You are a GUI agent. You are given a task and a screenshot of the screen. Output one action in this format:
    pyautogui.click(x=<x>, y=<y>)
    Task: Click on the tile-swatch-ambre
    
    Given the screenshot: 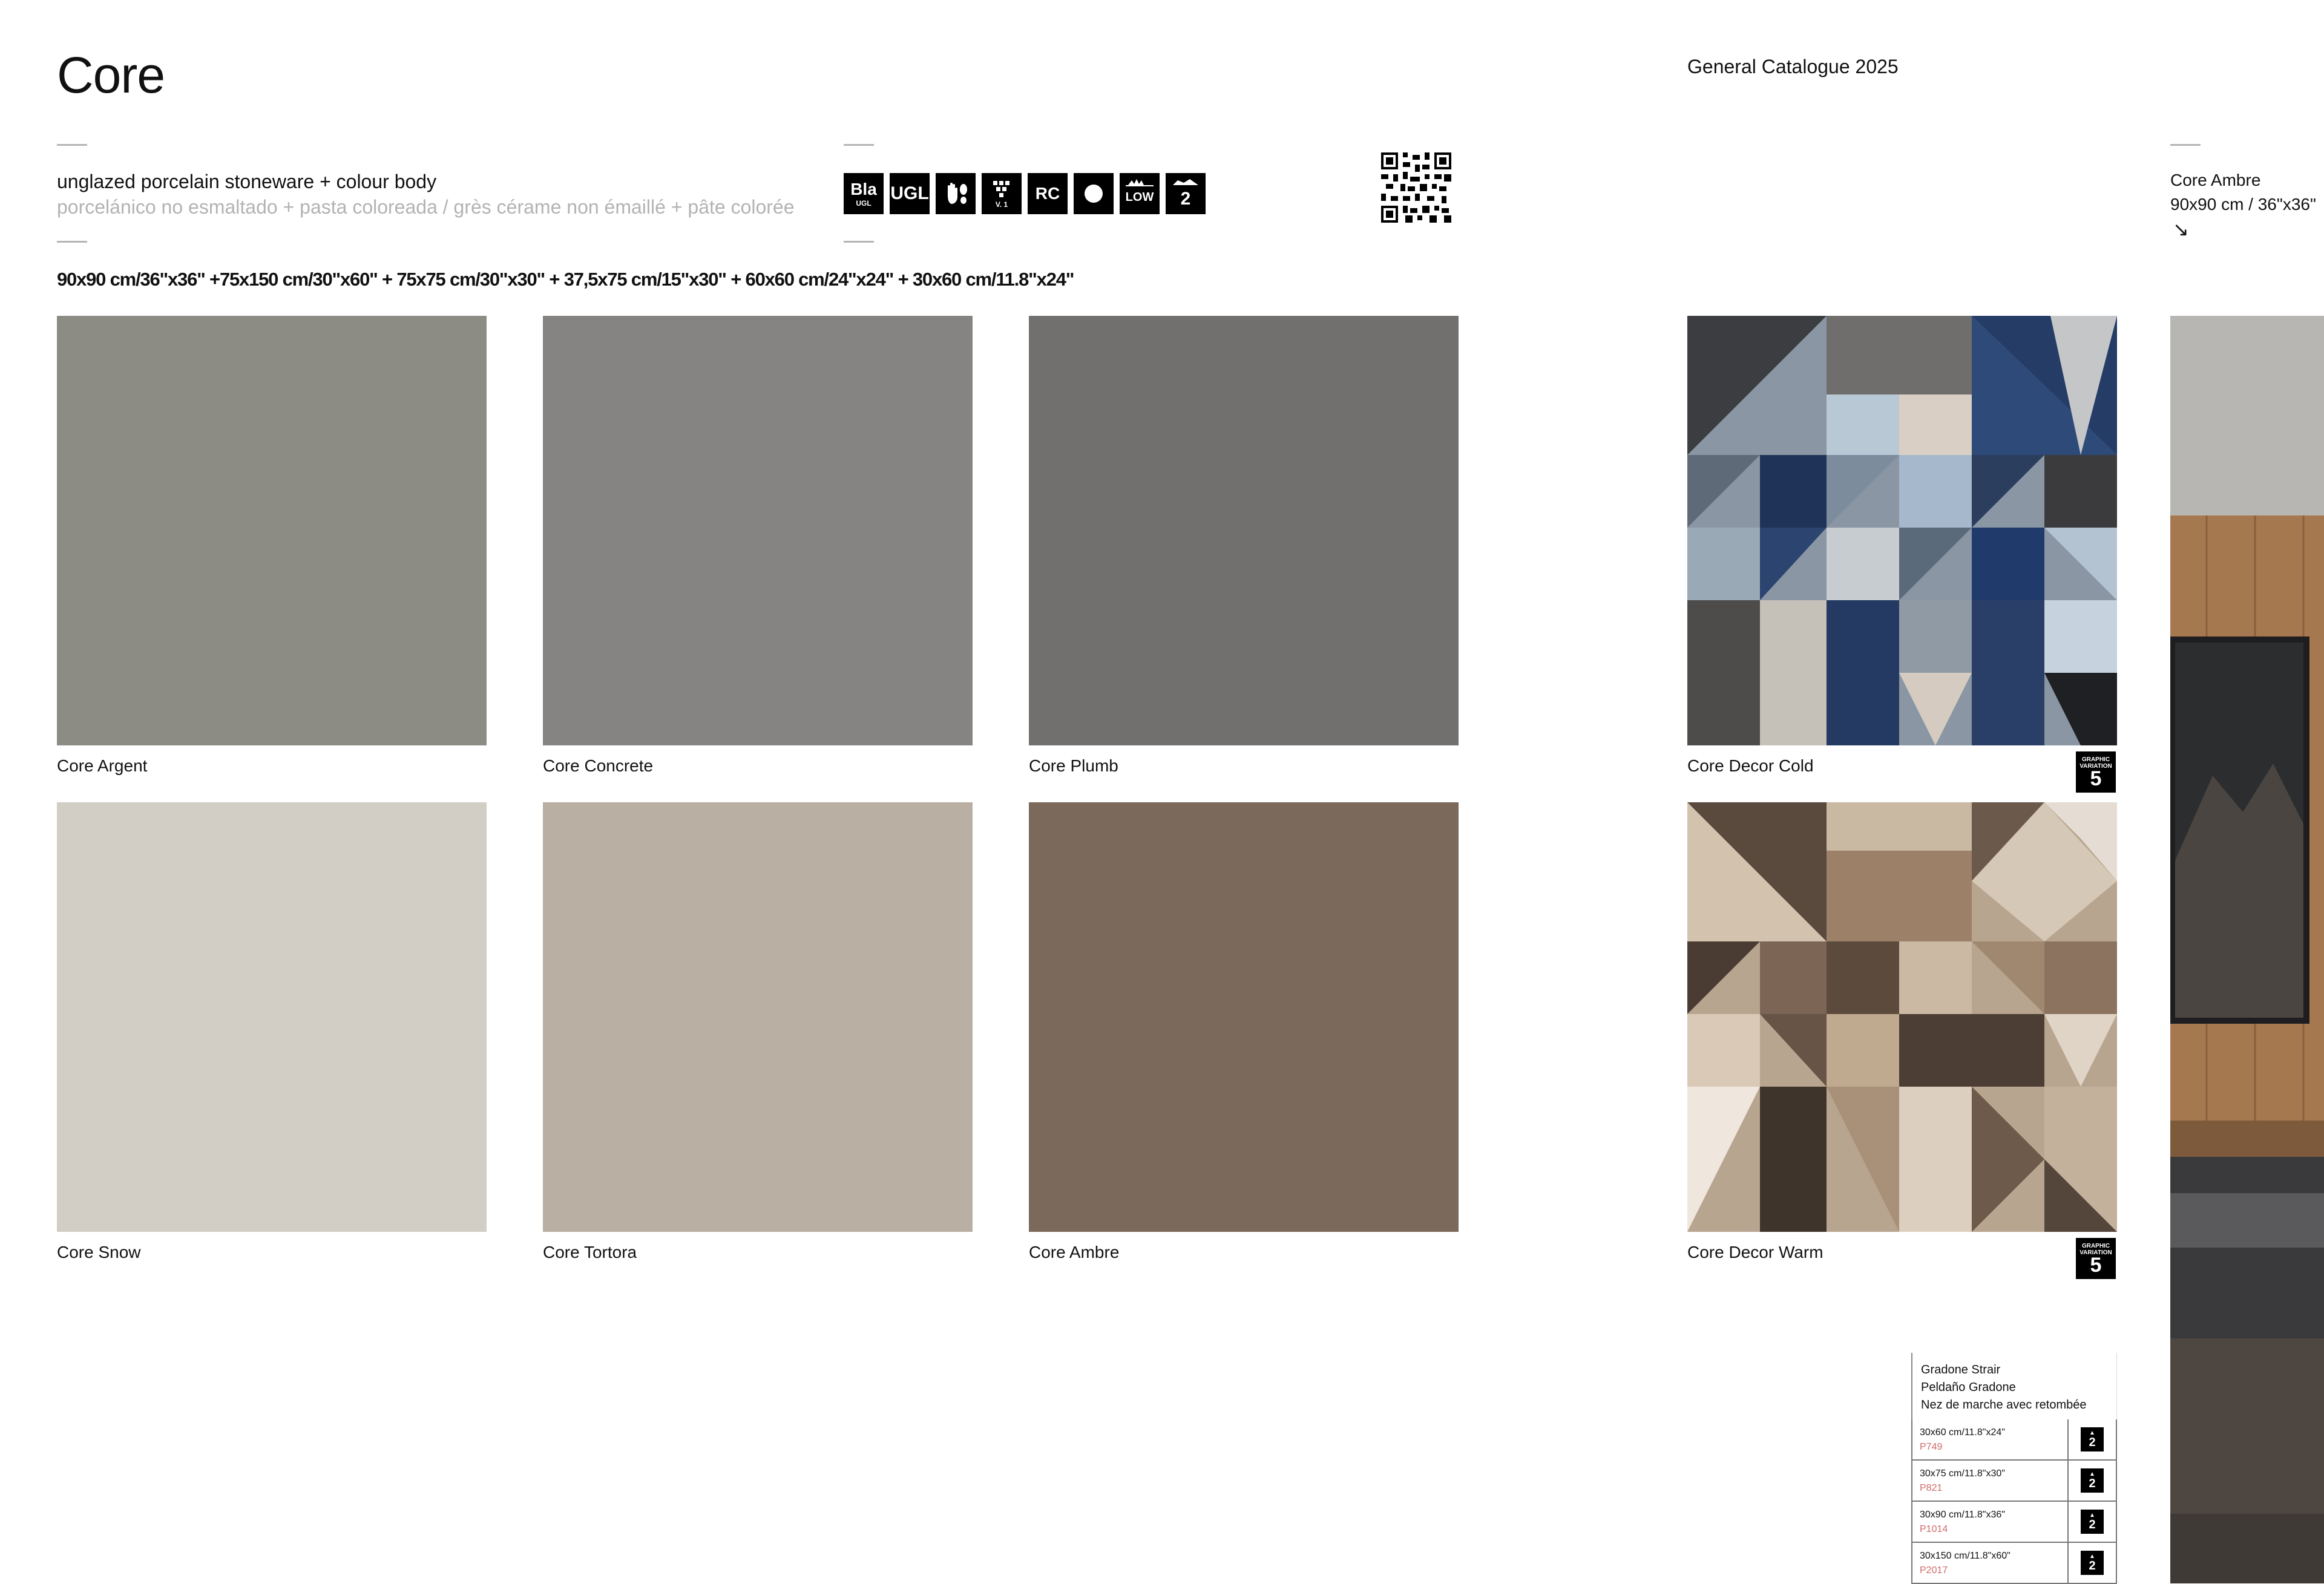 What is the action you would take?
    pyautogui.click(x=1244, y=1017)
    